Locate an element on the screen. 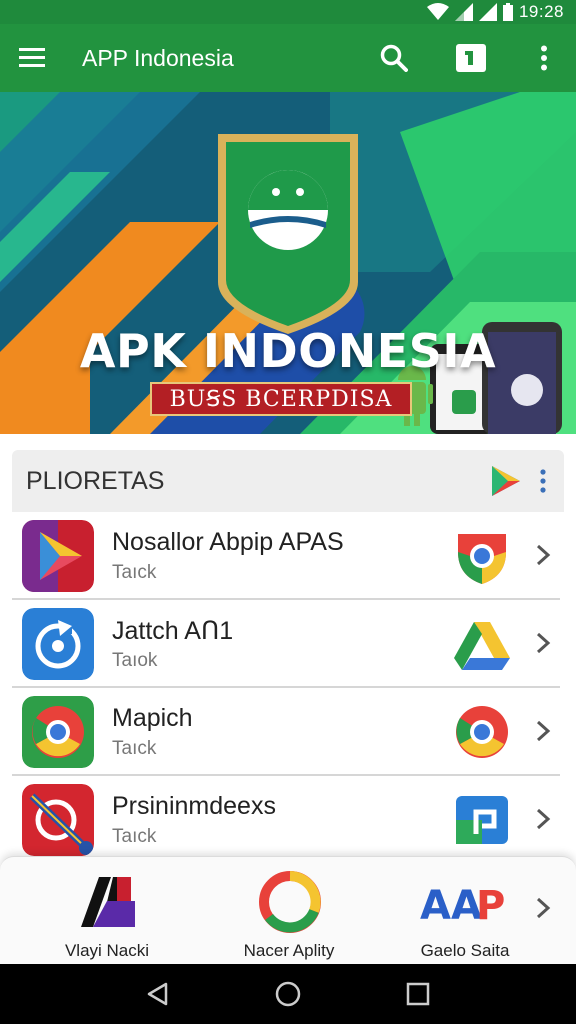  list-item: Jattch AՈ1 Taıok is located at coordinates (288, 644).